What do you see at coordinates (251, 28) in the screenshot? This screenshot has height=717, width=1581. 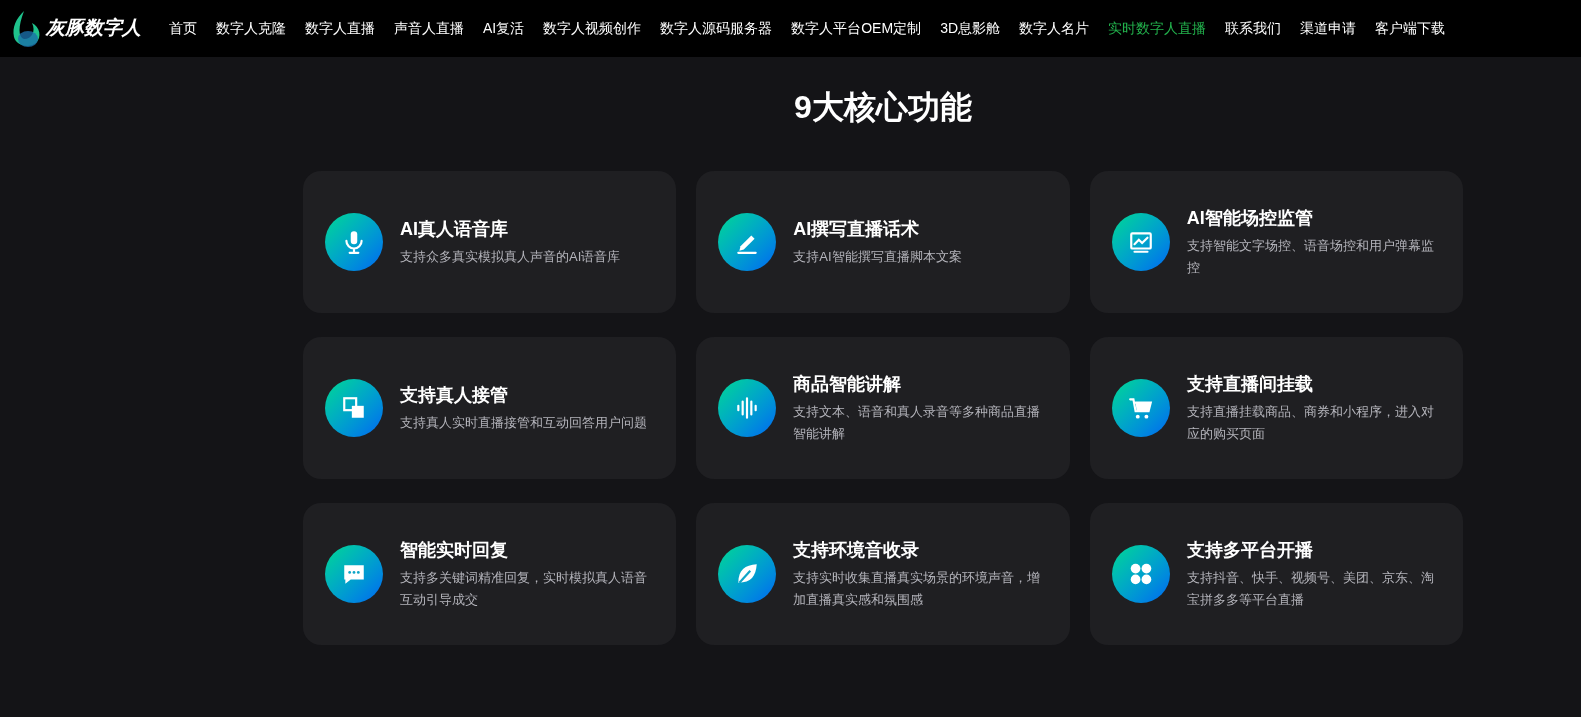 I see `nav-link: 数字人克隆` at bounding box center [251, 28].